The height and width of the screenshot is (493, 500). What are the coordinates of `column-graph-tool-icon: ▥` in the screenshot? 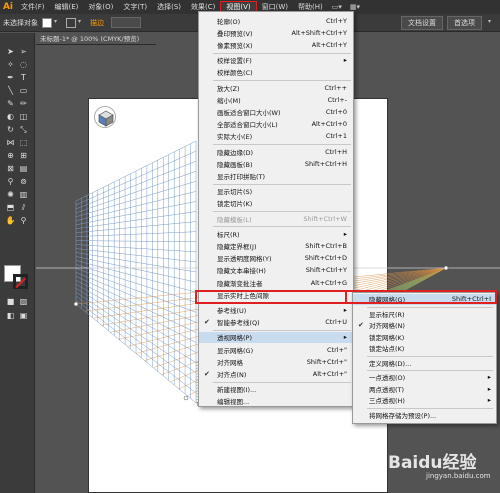 It's located at (23, 195).